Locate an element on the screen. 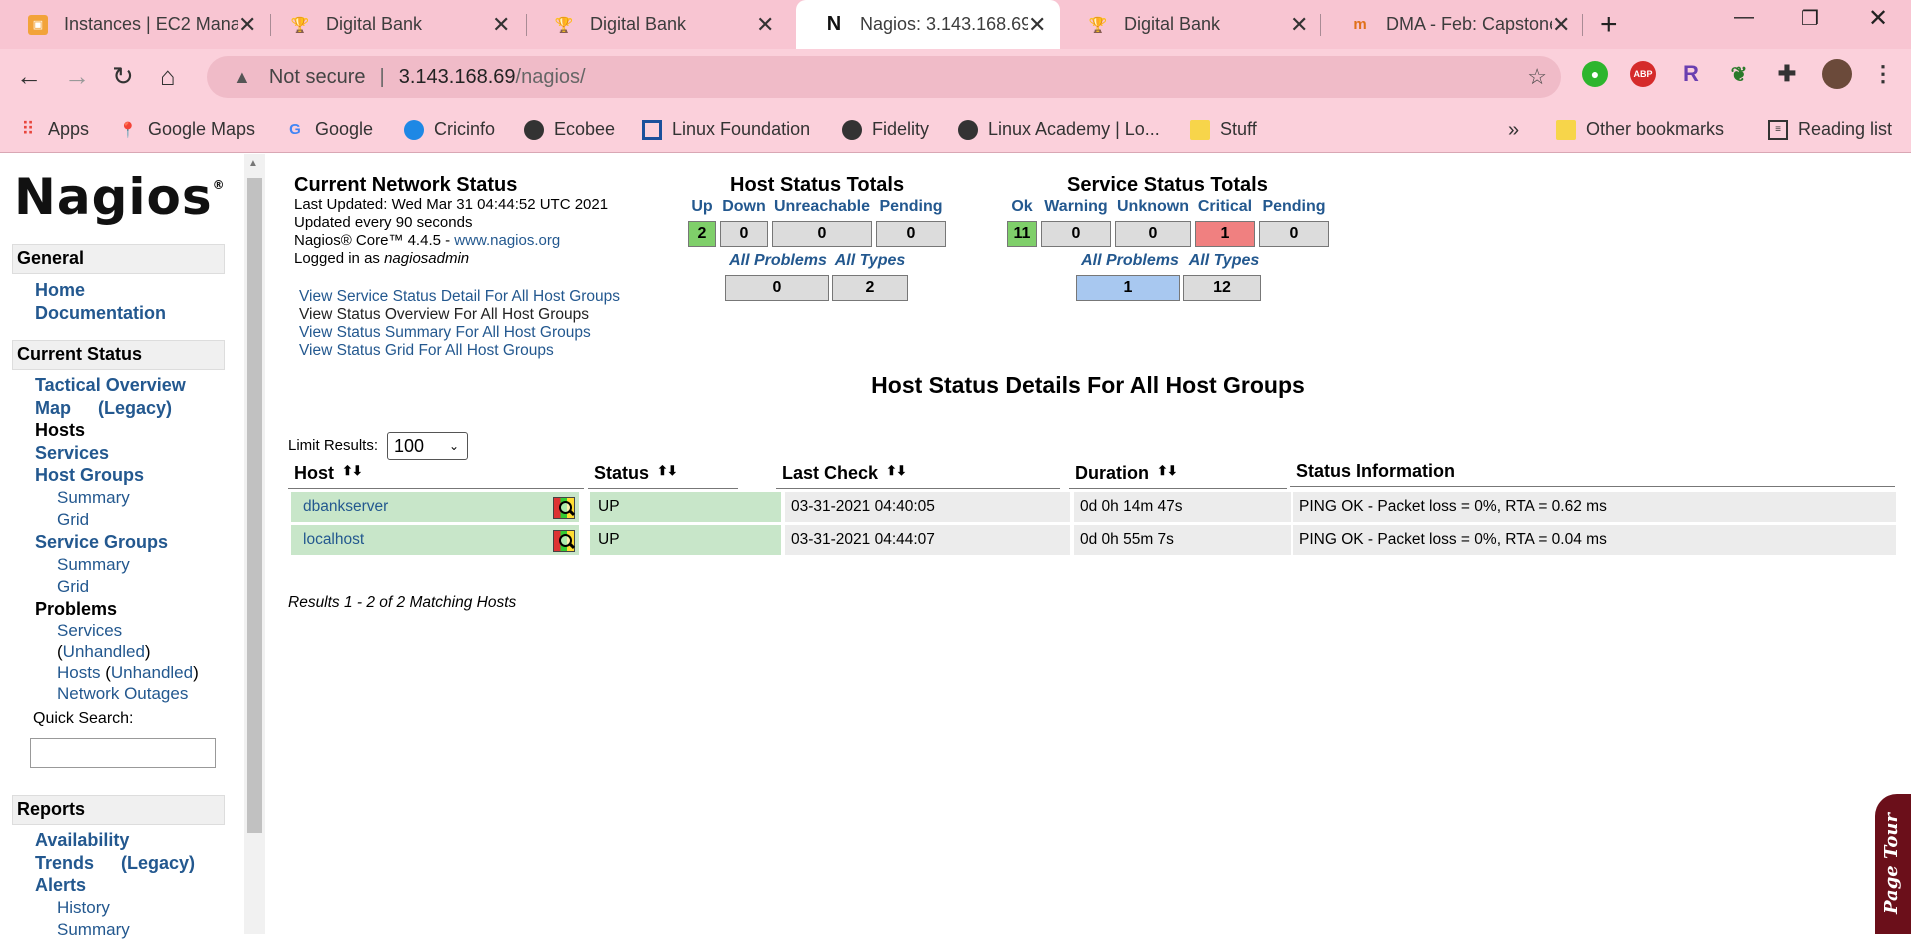  host-all-problems-header: All Problems is located at coordinates (778, 261).